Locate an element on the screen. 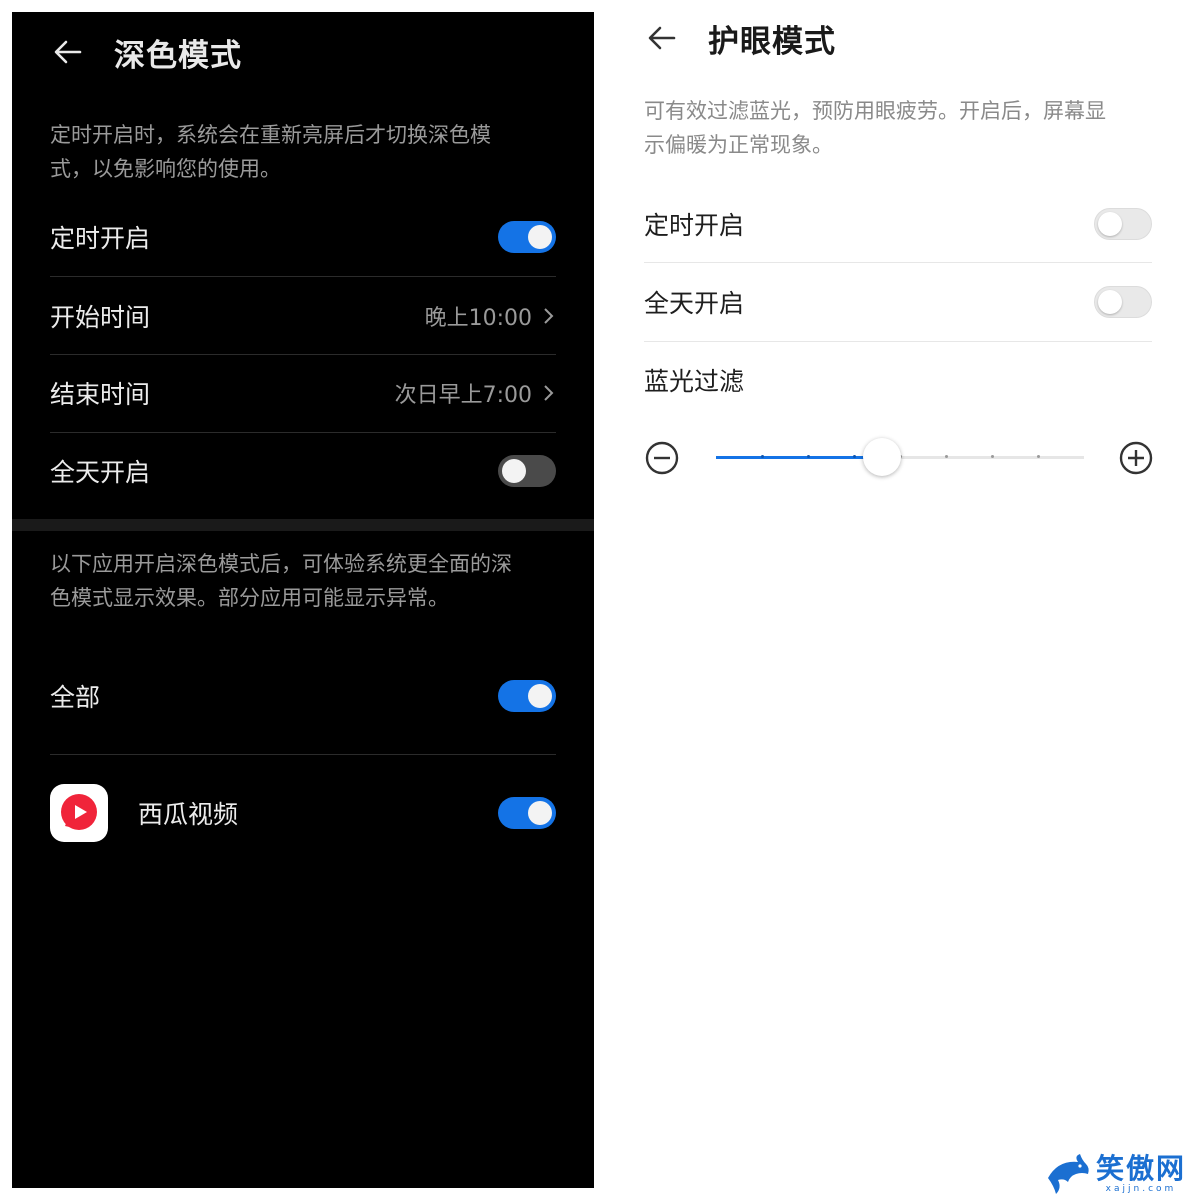  watermark-text: 笑傲网 xajjn.com is located at coordinates (1140, 1173).